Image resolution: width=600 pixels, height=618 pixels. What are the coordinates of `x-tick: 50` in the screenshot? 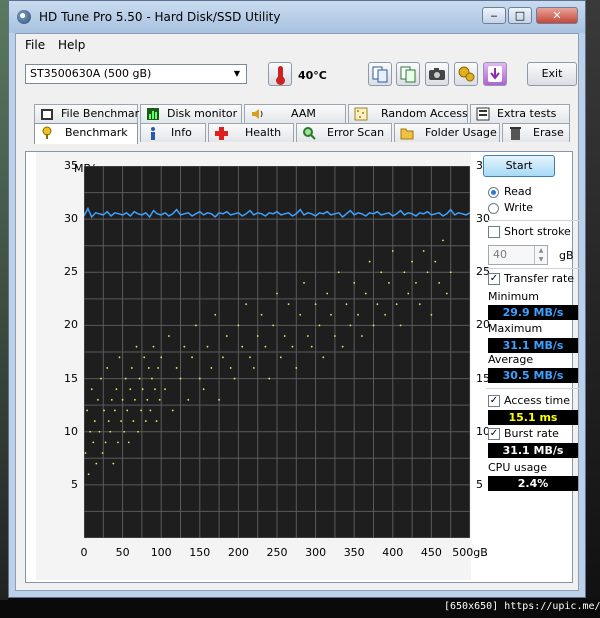 It's located at (122, 552).